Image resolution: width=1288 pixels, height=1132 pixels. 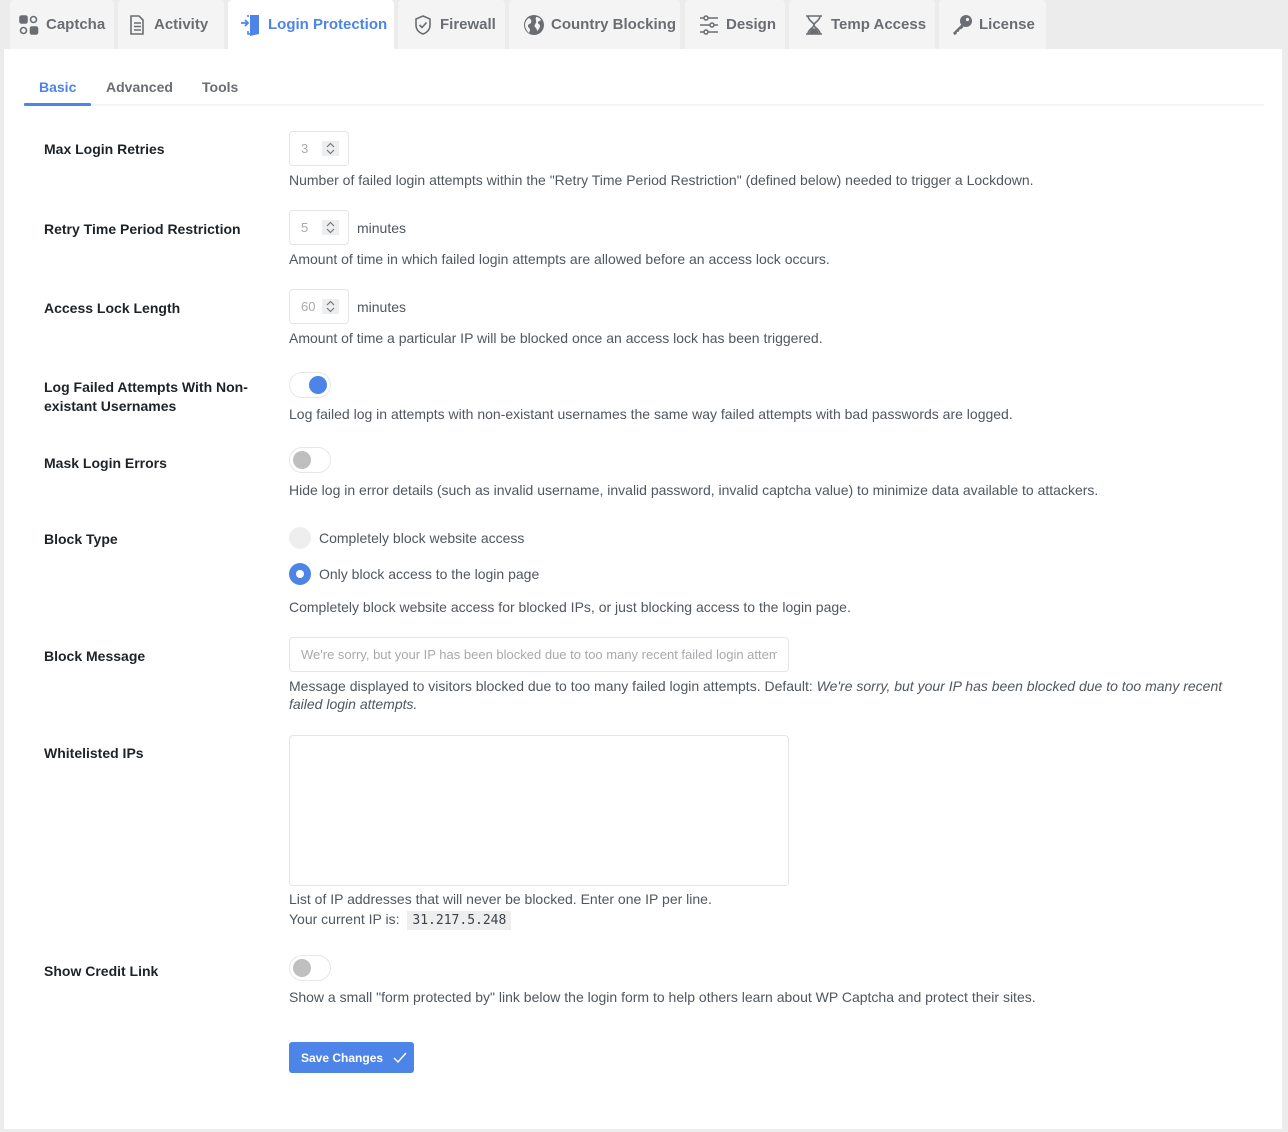 I want to click on check-icon, so click(x=400, y=1057).